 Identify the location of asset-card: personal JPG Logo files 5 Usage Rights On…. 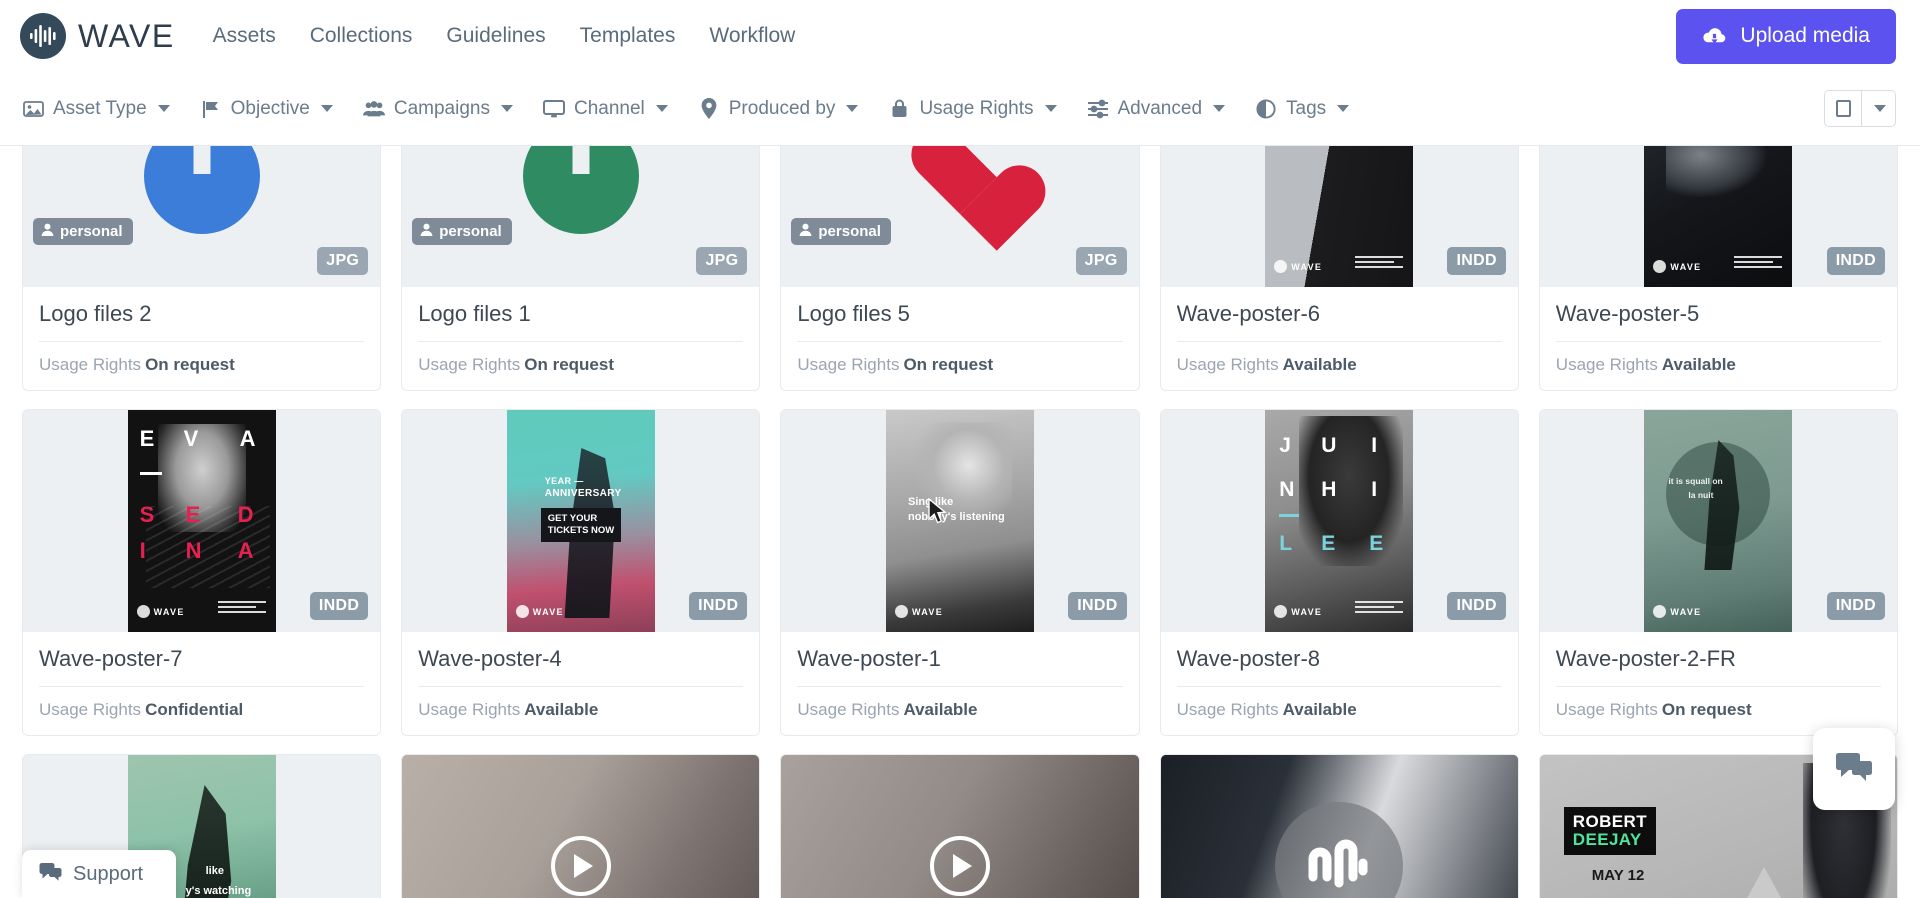
(960, 268).